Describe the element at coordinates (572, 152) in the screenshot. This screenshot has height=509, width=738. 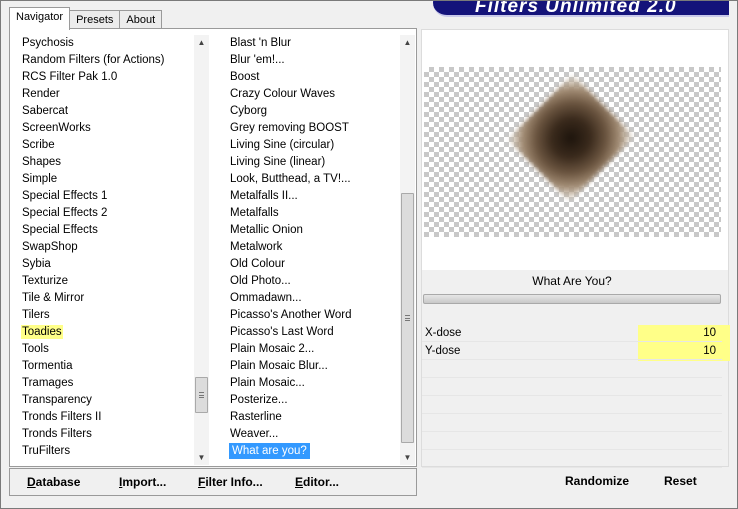
I see `preview-image` at that location.